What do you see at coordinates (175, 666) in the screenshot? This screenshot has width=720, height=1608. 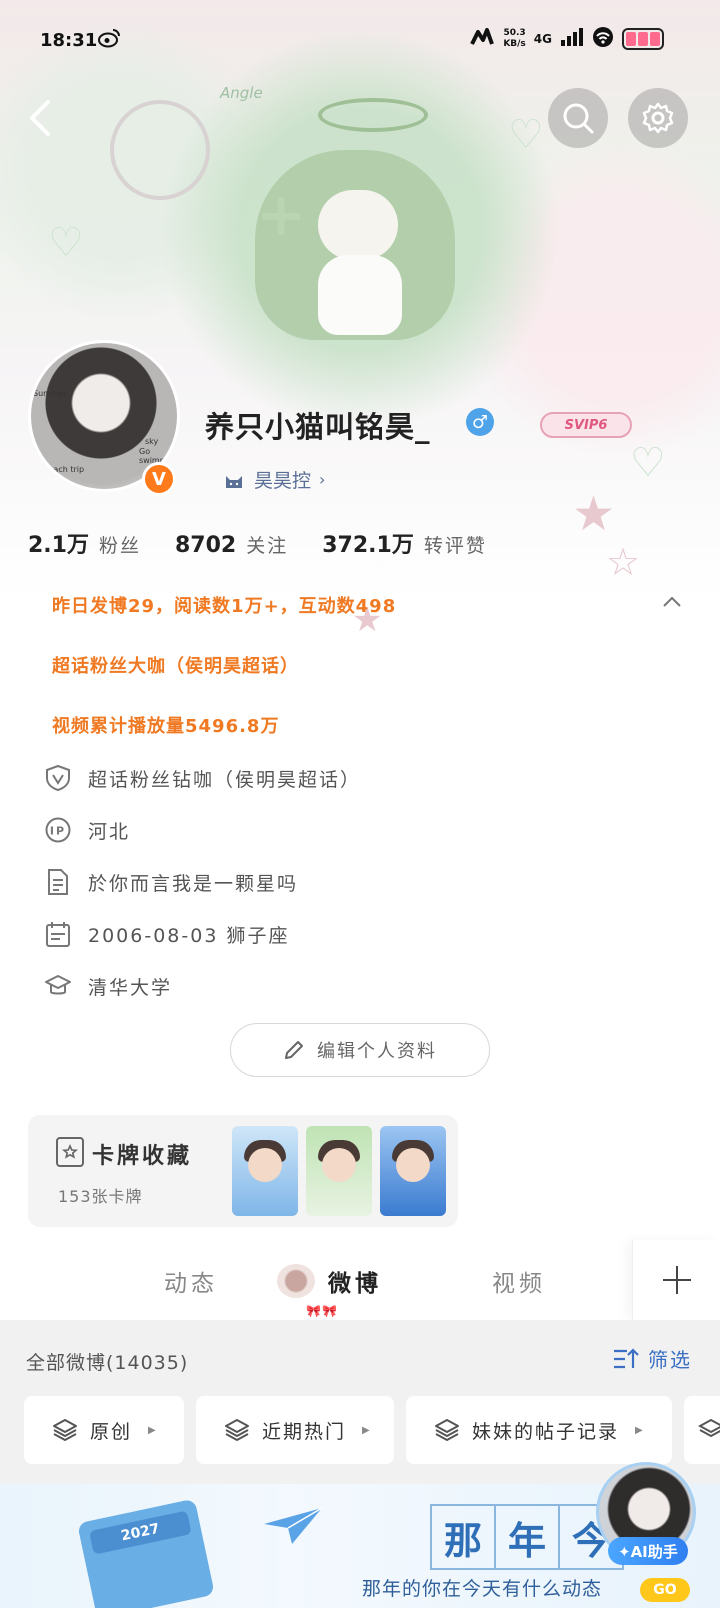 I see `highlight-supertopic: 超话粉丝大咖（侯明昊超话）` at bounding box center [175, 666].